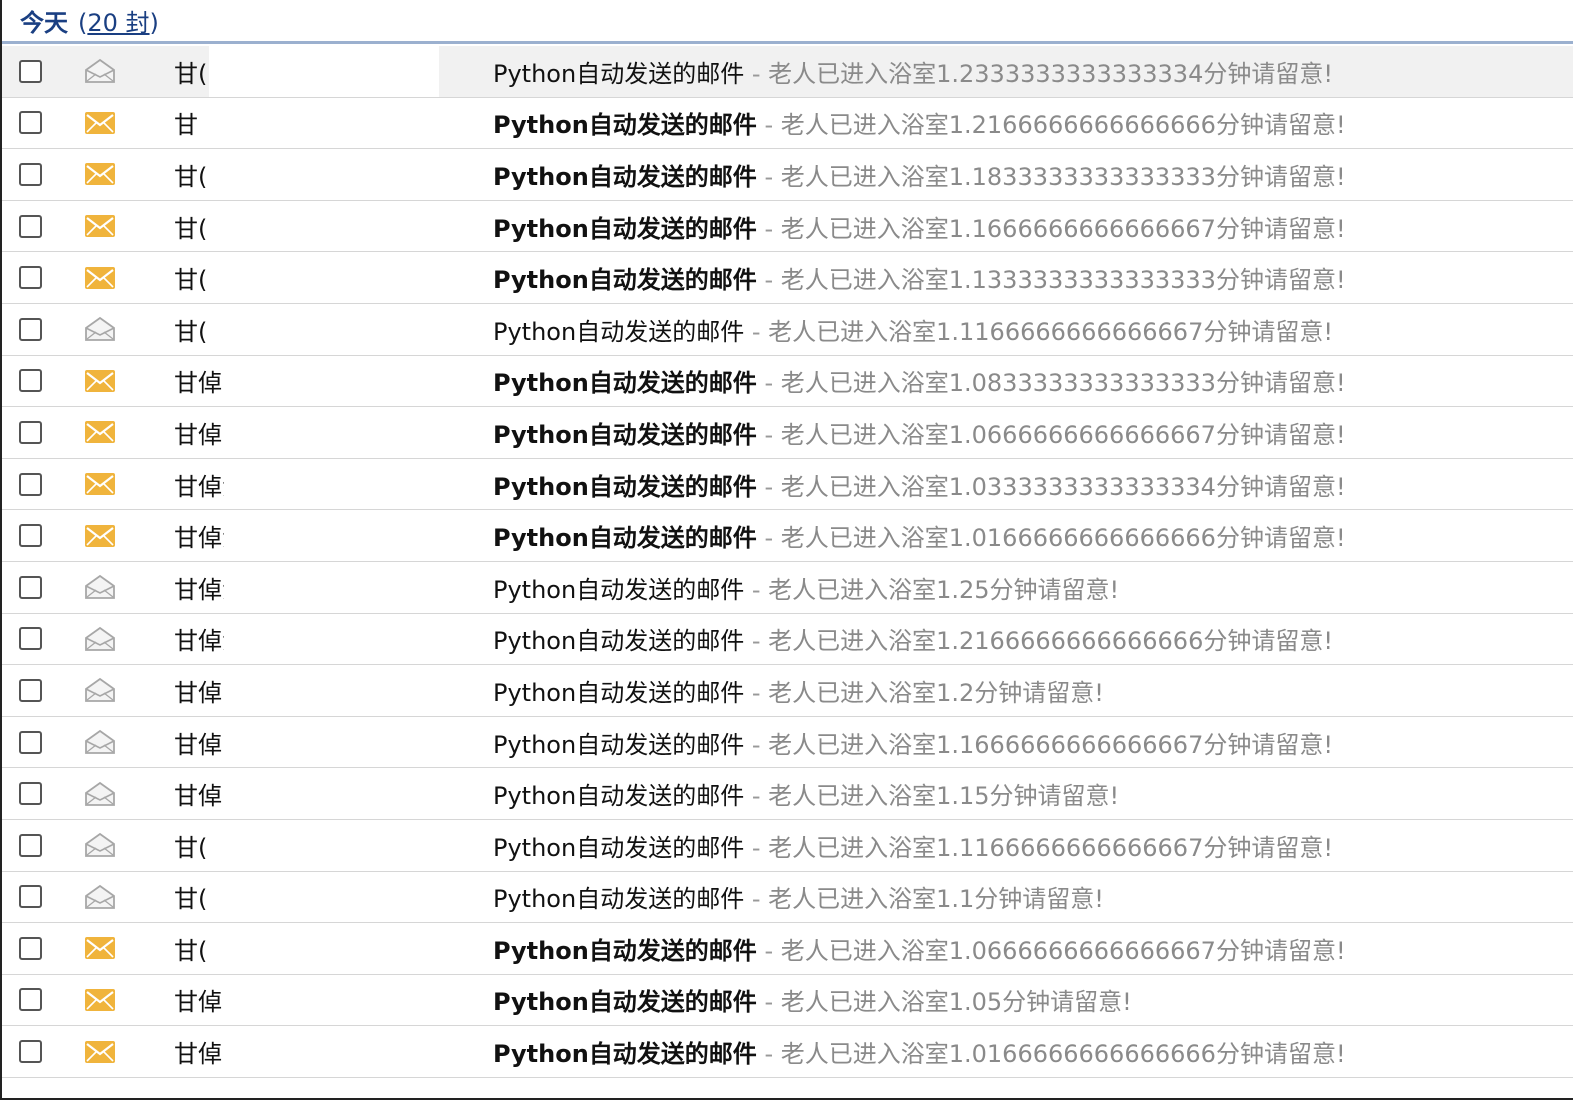 The height and width of the screenshot is (1102, 1575). Describe the element at coordinates (186, 122) in the screenshot. I see `sender-name: 甘` at that location.